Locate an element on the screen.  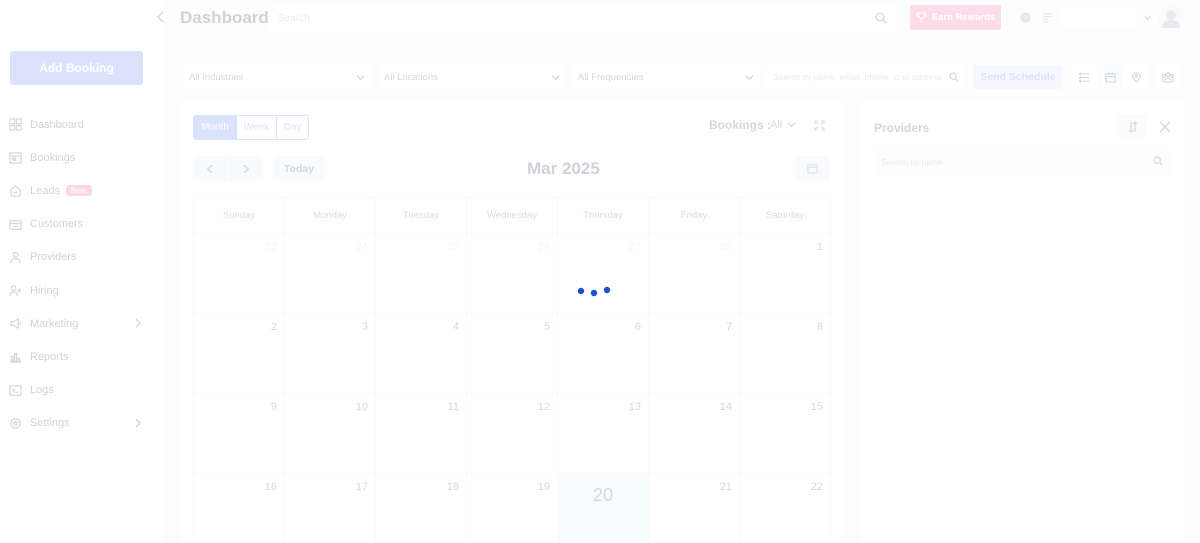
global-search is located at coordinates (581, 18).